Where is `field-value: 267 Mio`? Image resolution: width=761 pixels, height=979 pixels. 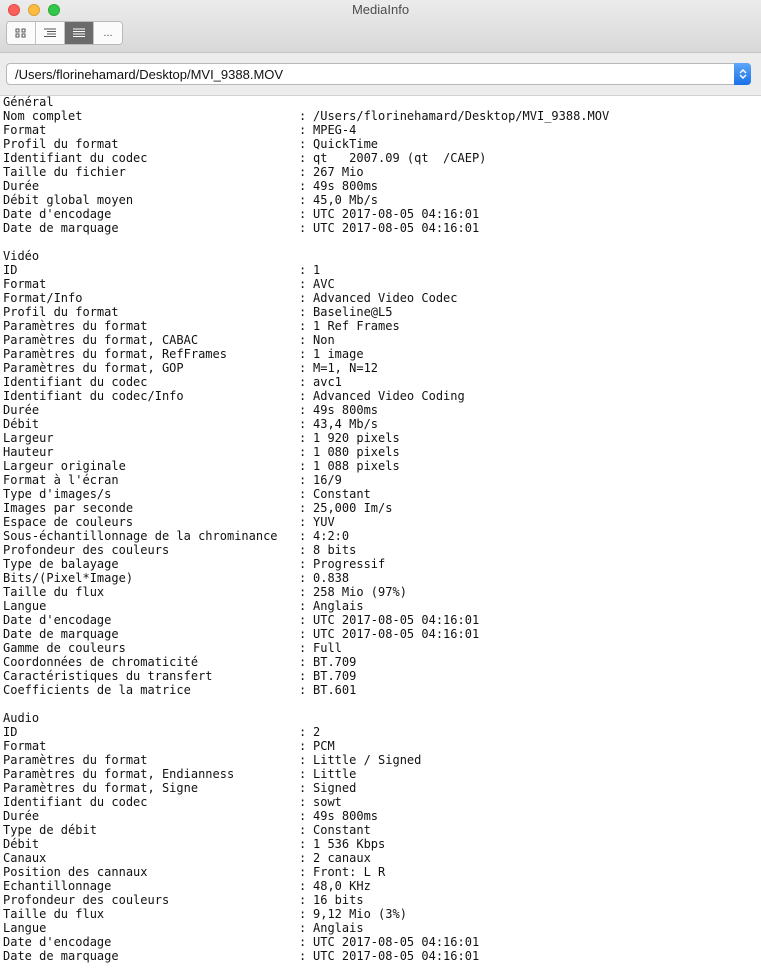
field-value: 267 Mio is located at coordinates (338, 172).